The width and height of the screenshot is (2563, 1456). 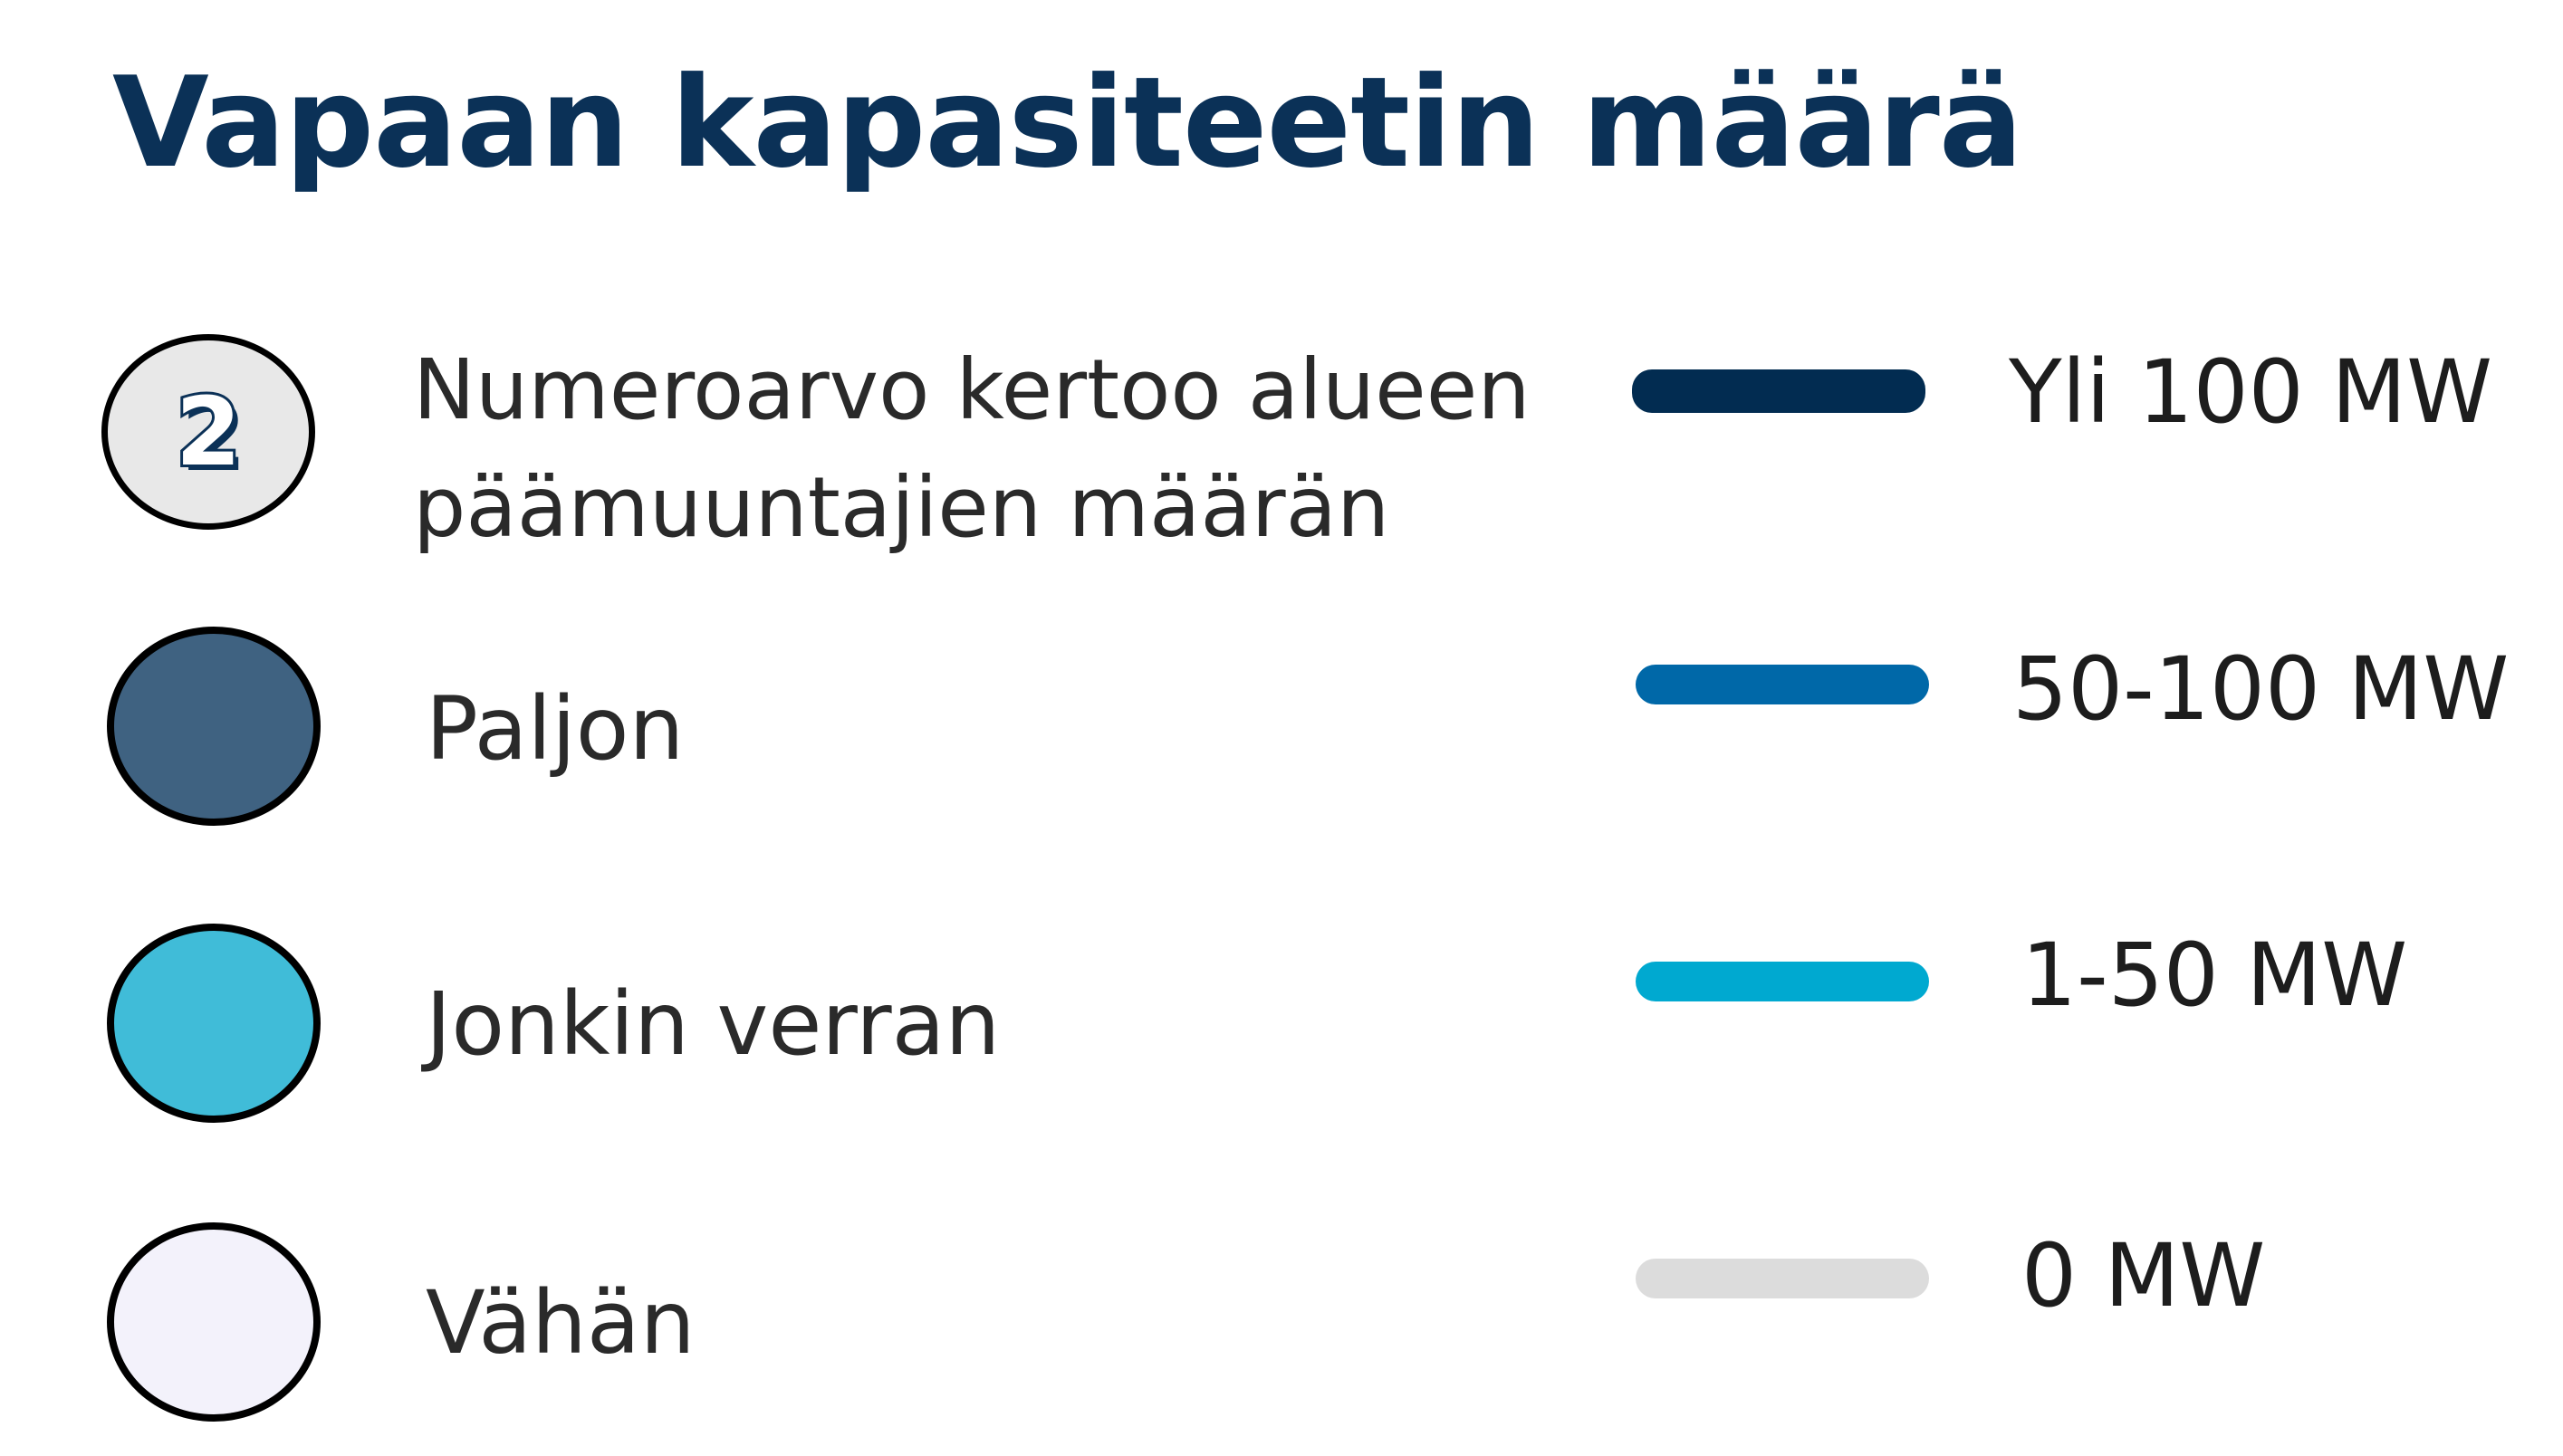 I want to click on line-label-50-100-mw: 50-100 MW, so click(x=2261, y=689).